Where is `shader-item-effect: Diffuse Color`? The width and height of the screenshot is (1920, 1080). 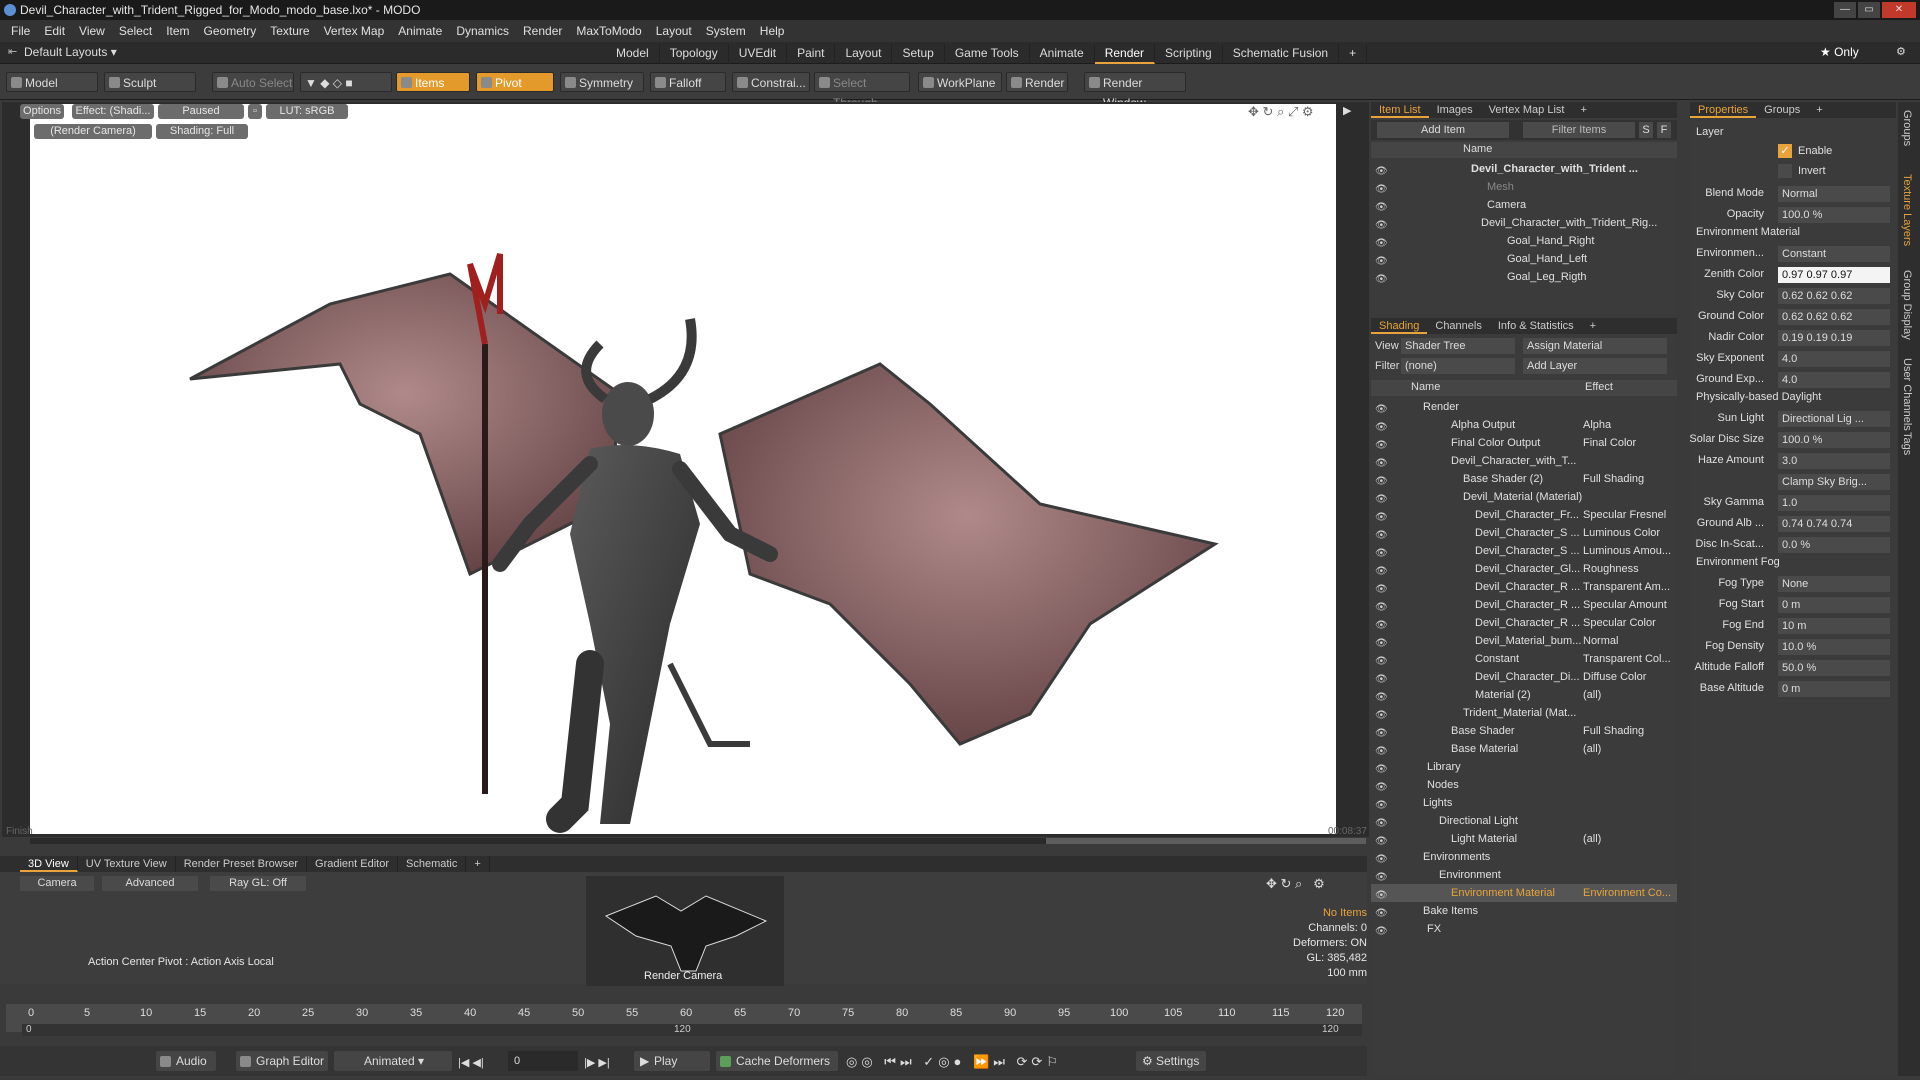 shader-item-effect: Diffuse Color is located at coordinates (1627, 677).